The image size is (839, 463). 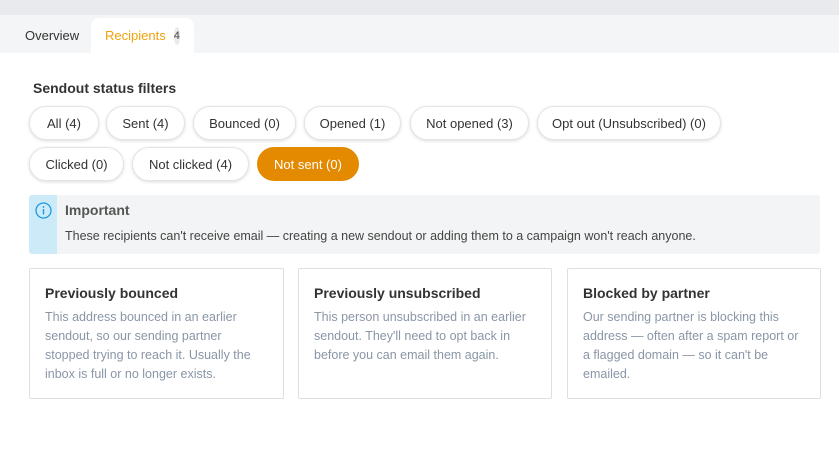 I want to click on callout-title: Important, so click(x=97, y=210).